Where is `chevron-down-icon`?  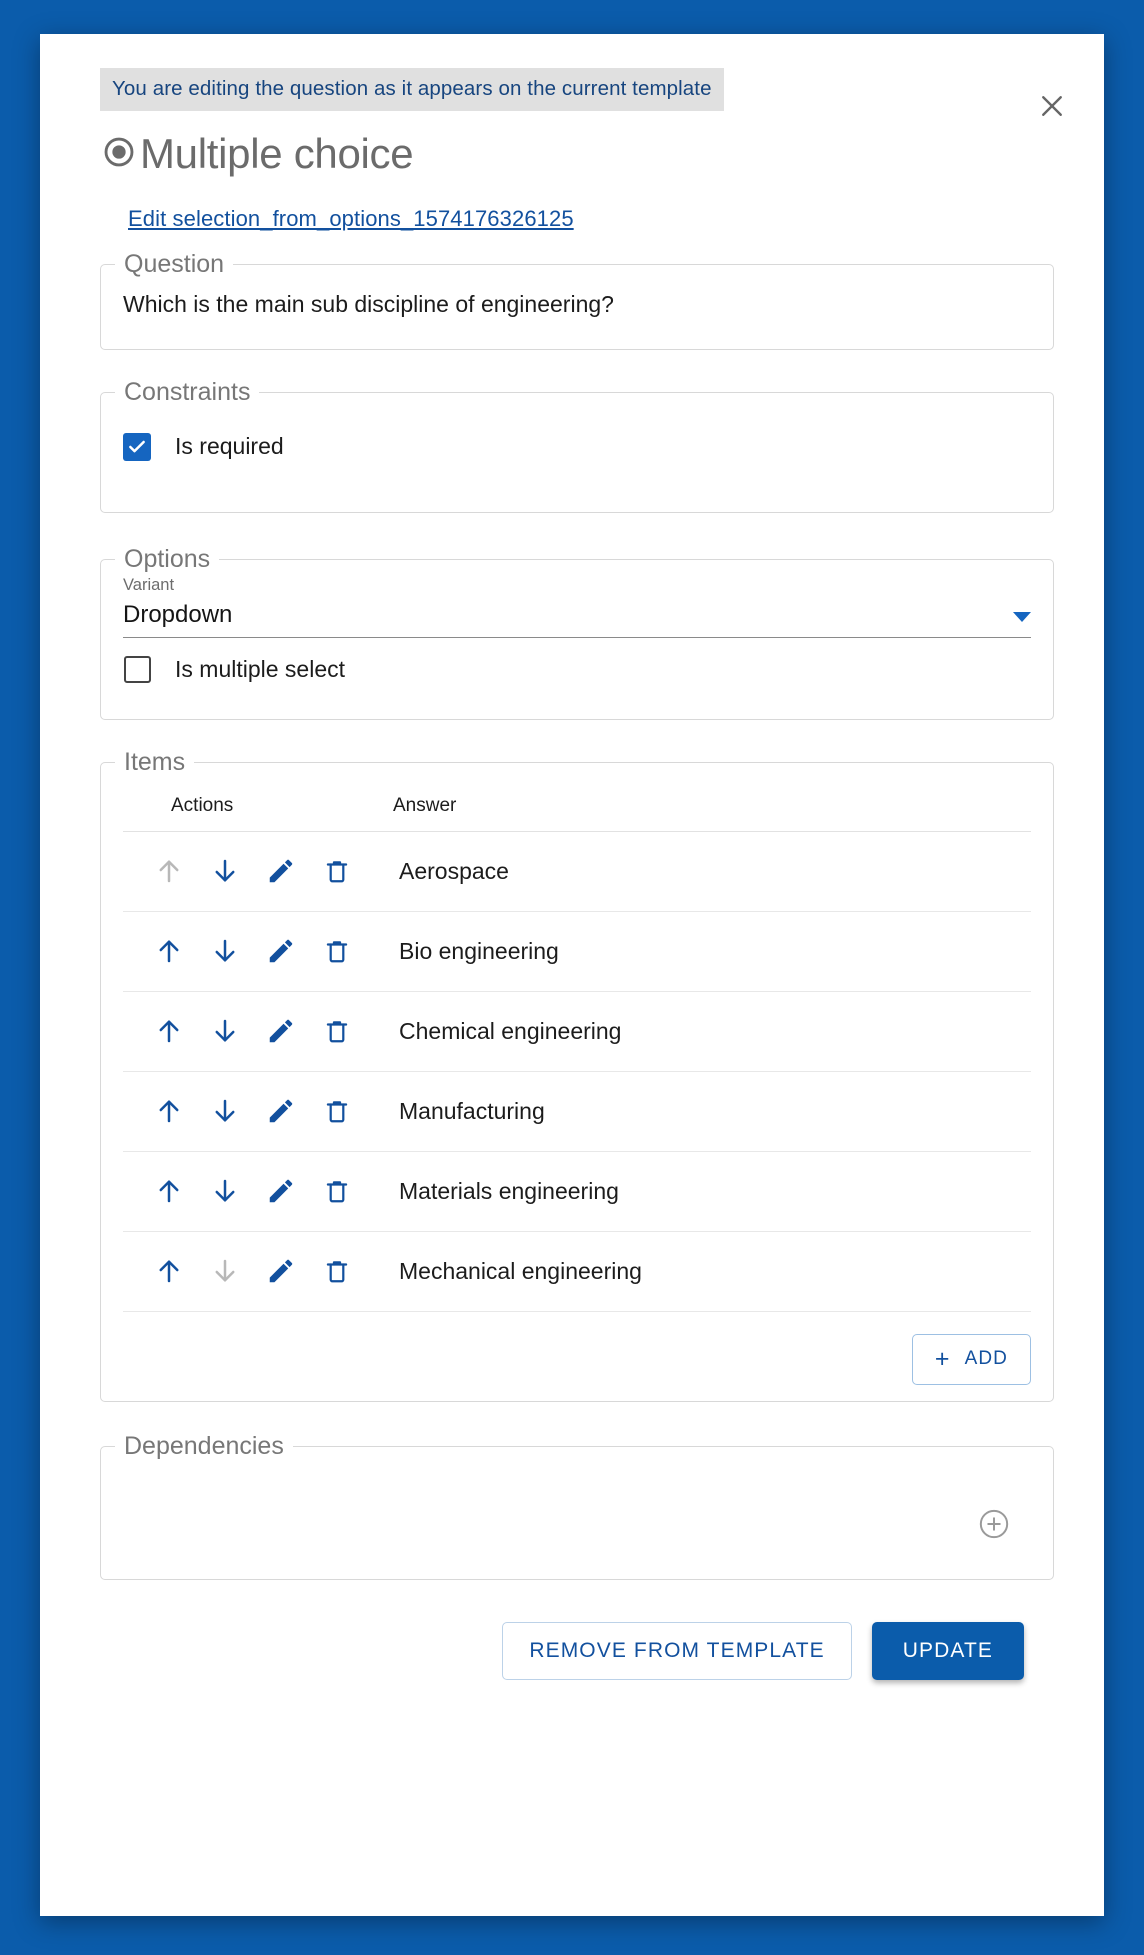
chevron-down-icon is located at coordinates (1022, 616).